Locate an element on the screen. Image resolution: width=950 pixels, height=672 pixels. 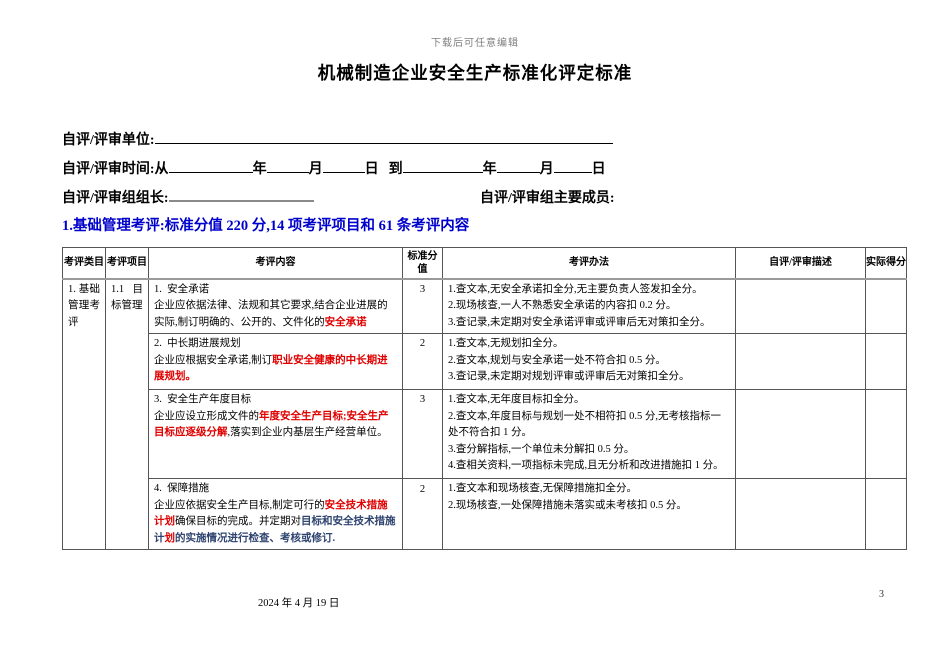
method-line: 3.查记录,未定期对规划评审或评审后无对策扣全分。 is located at coordinates (569, 376).